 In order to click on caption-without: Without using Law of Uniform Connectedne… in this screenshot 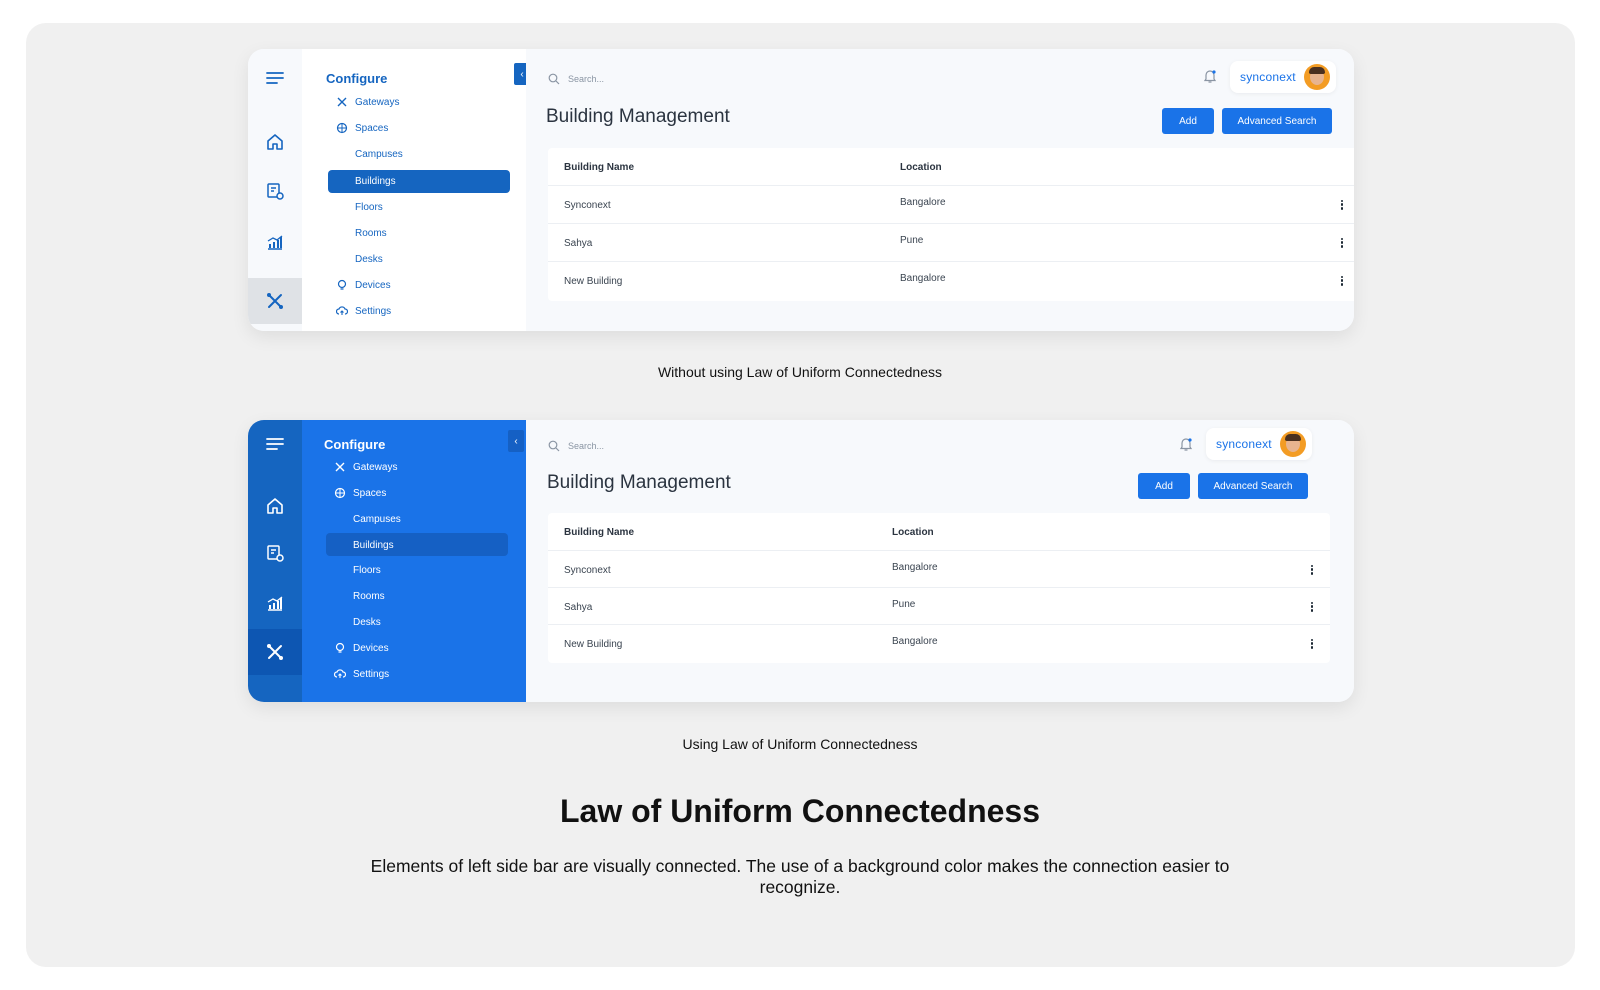, I will do `click(800, 372)`.